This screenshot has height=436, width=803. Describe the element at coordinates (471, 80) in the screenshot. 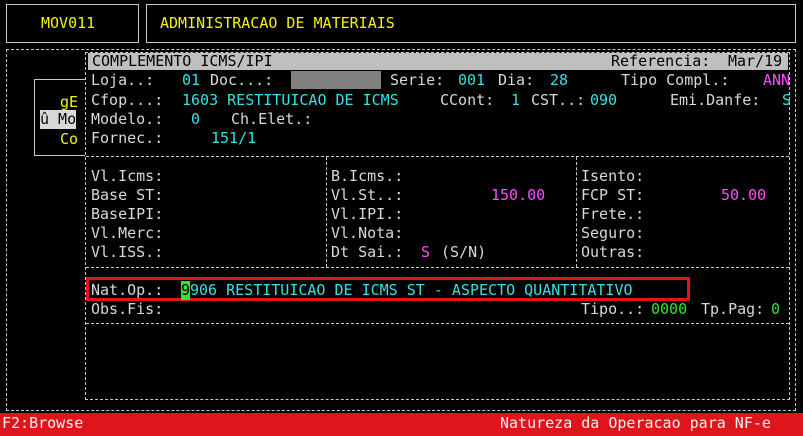

I see `serie-value: 001` at that location.